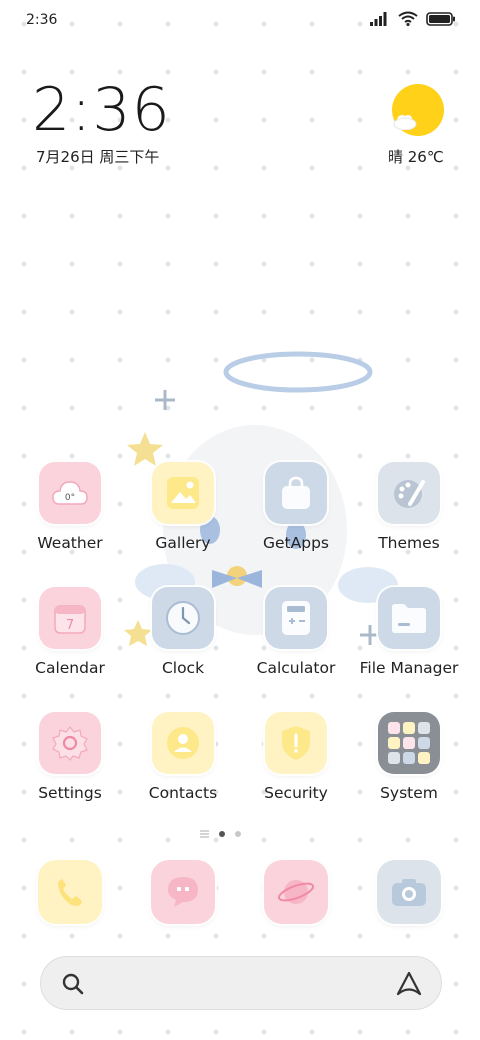 This screenshot has height=1040, width=480. Describe the element at coordinates (70, 668) in the screenshot. I see `app-label: Calendar` at that location.